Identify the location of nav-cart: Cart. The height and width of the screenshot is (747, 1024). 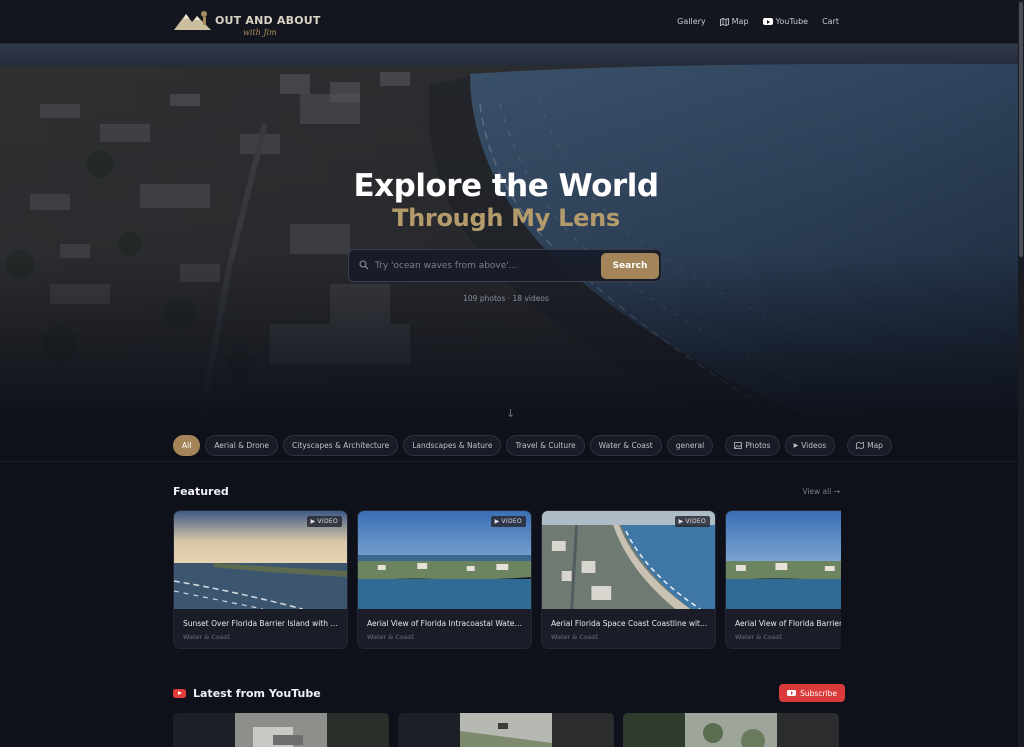
(830, 21).